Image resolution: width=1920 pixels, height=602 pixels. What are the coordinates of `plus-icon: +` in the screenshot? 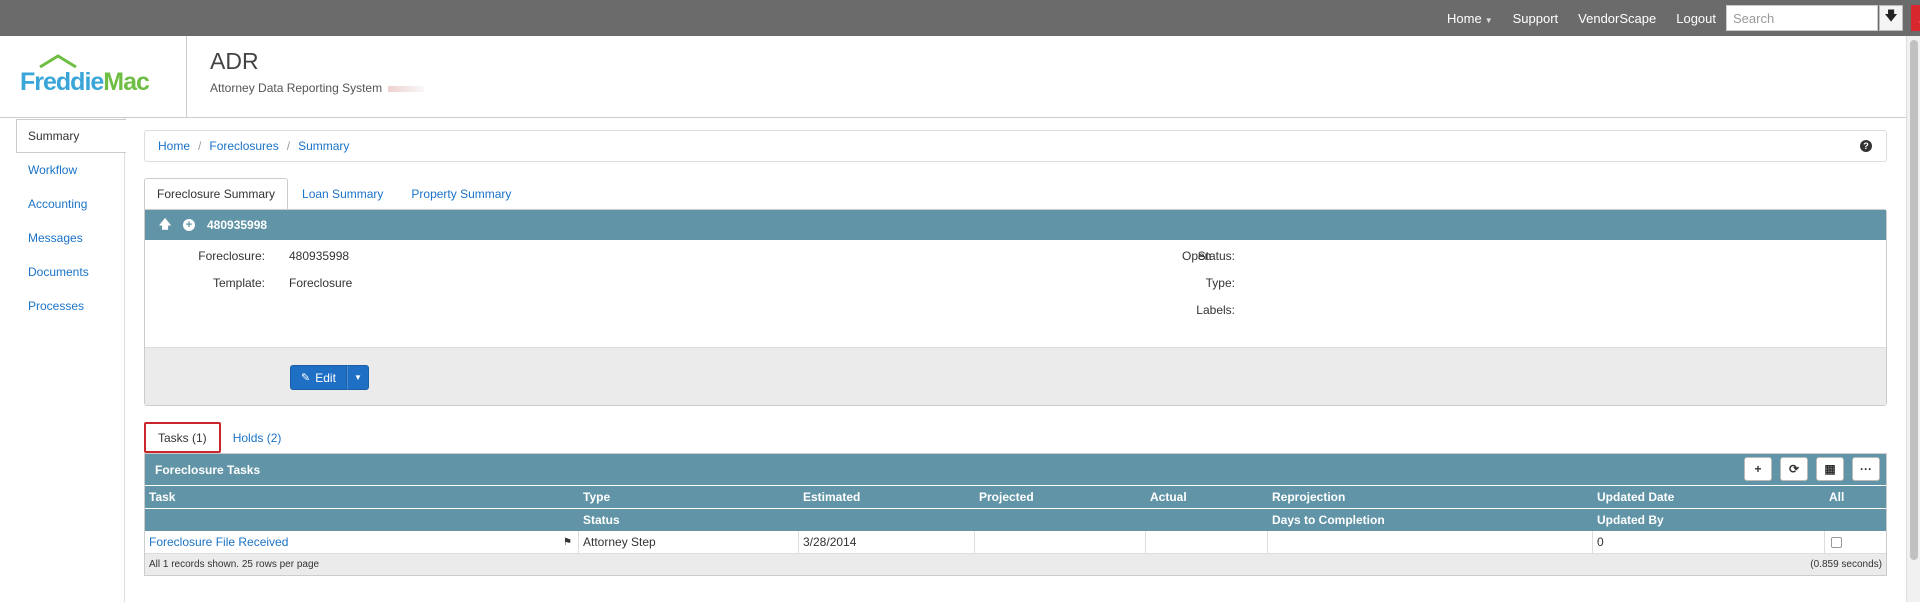 It's located at (1758, 469).